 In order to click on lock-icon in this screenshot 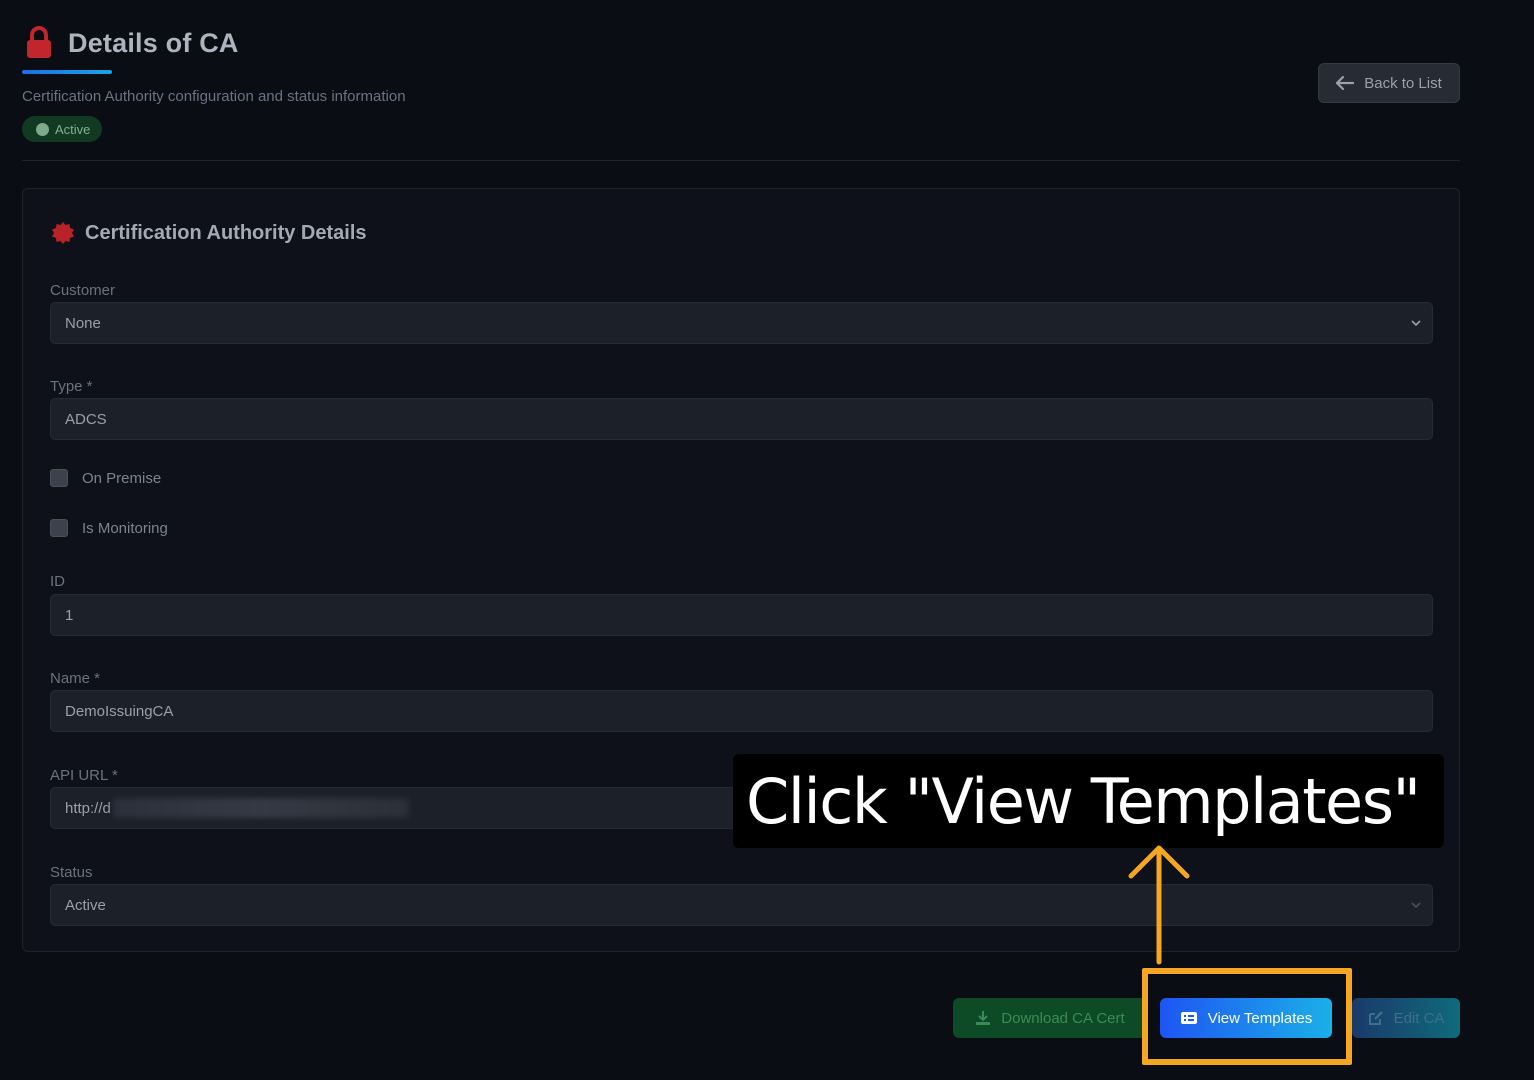, I will do `click(39, 42)`.